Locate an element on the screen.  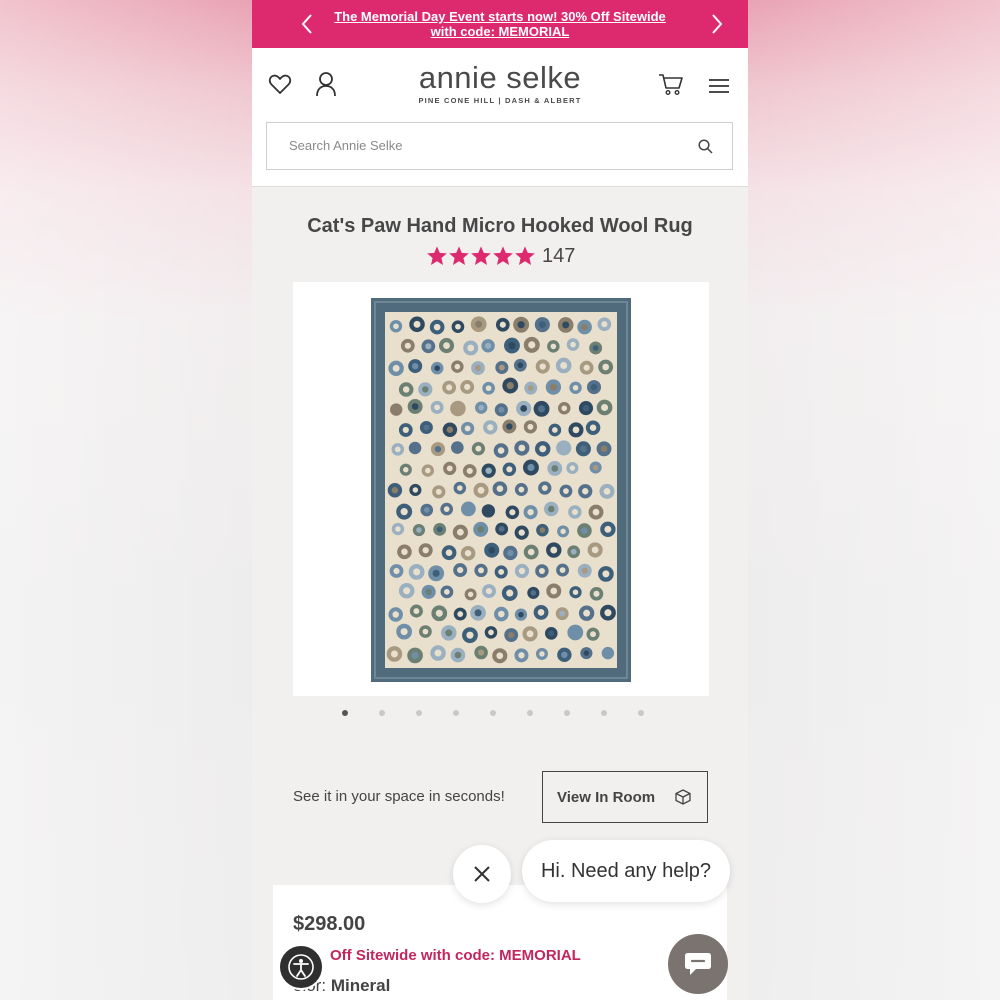
logo-sub-brands: PINE CONE HILL | DASH & ALBERT is located at coordinates (500, 100).